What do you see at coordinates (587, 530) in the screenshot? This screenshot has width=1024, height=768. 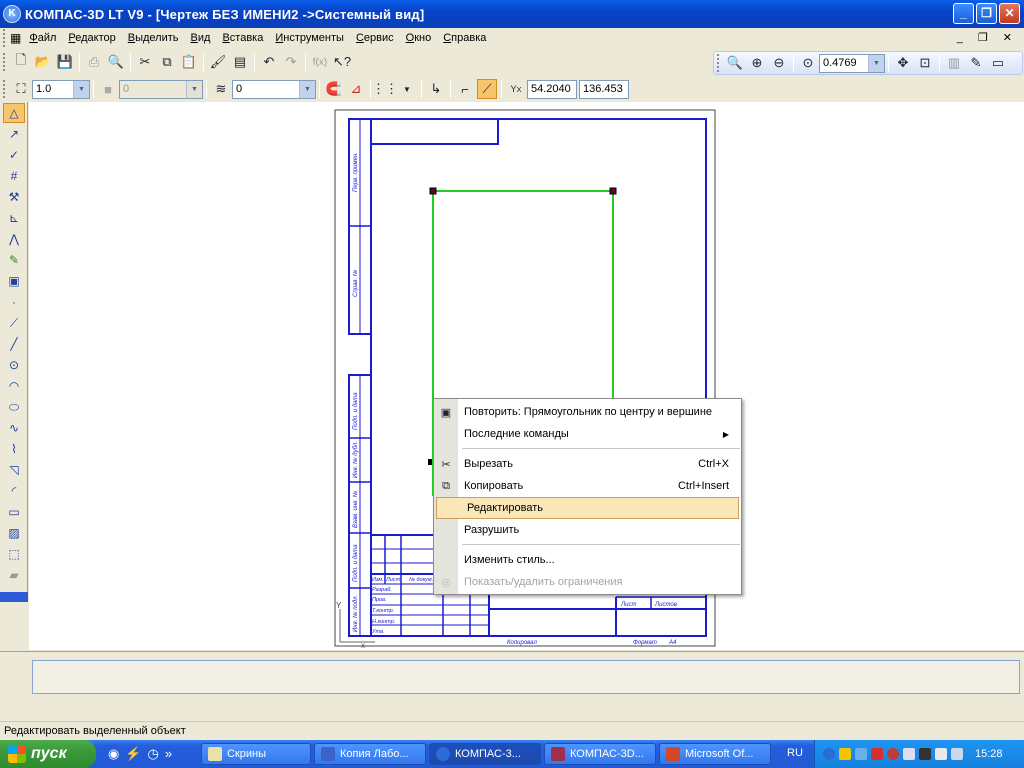 I see `ctx-destroy: Разрушить` at bounding box center [587, 530].